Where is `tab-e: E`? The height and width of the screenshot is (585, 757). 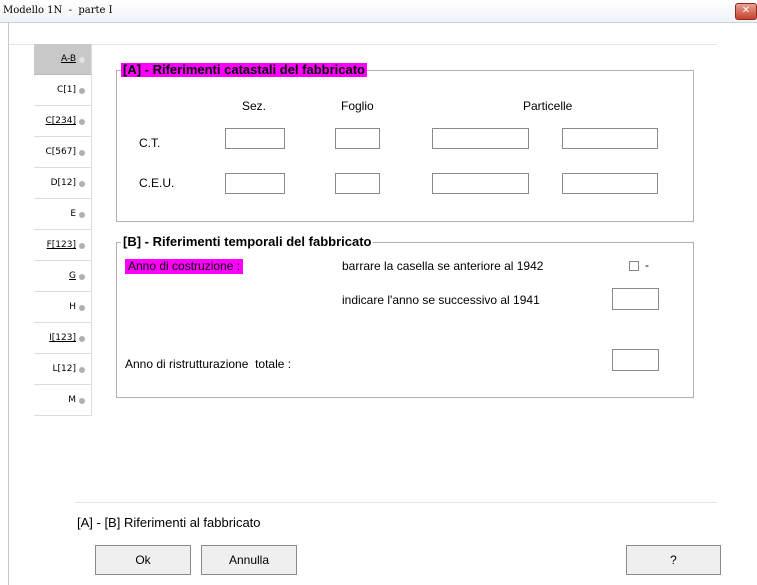 tab-e: E is located at coordinates (63, 214).